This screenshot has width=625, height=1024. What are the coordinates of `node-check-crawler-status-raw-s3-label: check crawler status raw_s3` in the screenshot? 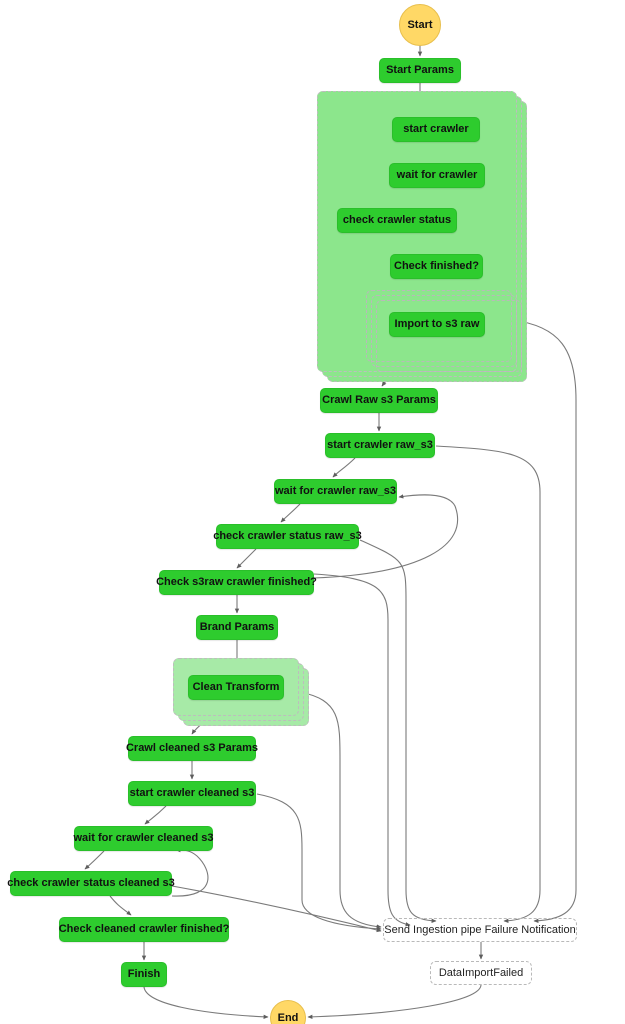 It's located at (287, 536).